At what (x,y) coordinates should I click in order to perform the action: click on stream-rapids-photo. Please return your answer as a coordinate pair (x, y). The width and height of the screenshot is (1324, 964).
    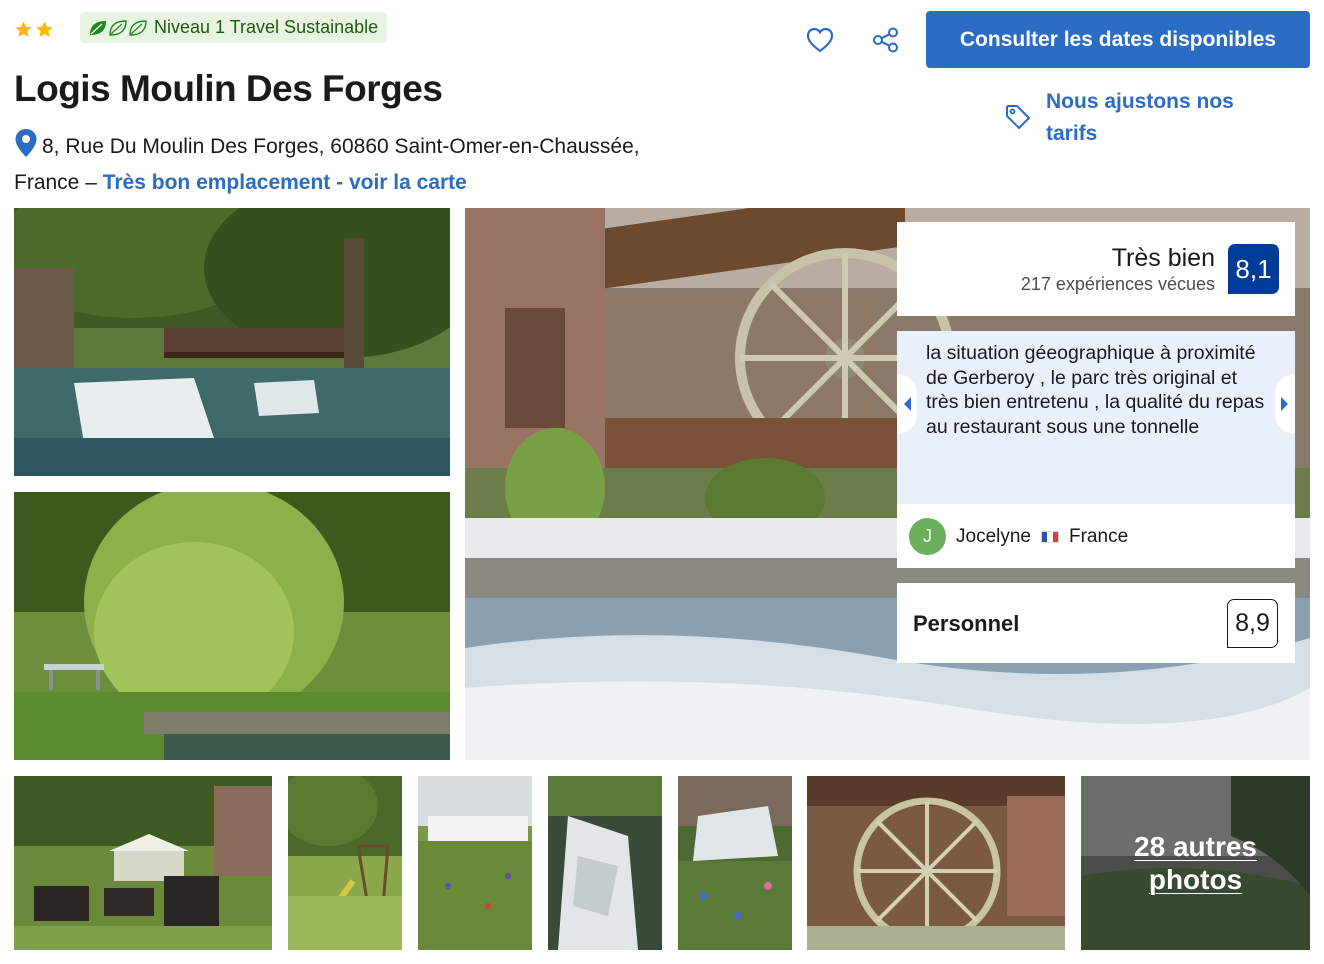
    Looking at the image, I should click on (605, 863).